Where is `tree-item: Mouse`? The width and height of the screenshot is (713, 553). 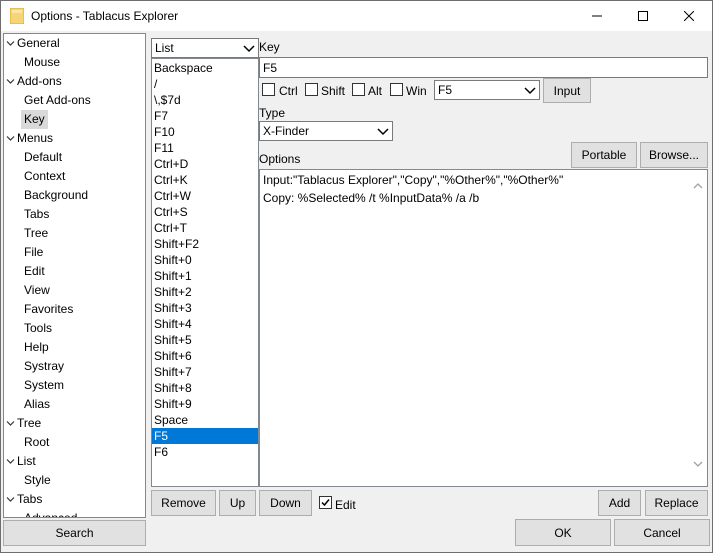 tree-item: Mouse is located at coordinates (74, 62).